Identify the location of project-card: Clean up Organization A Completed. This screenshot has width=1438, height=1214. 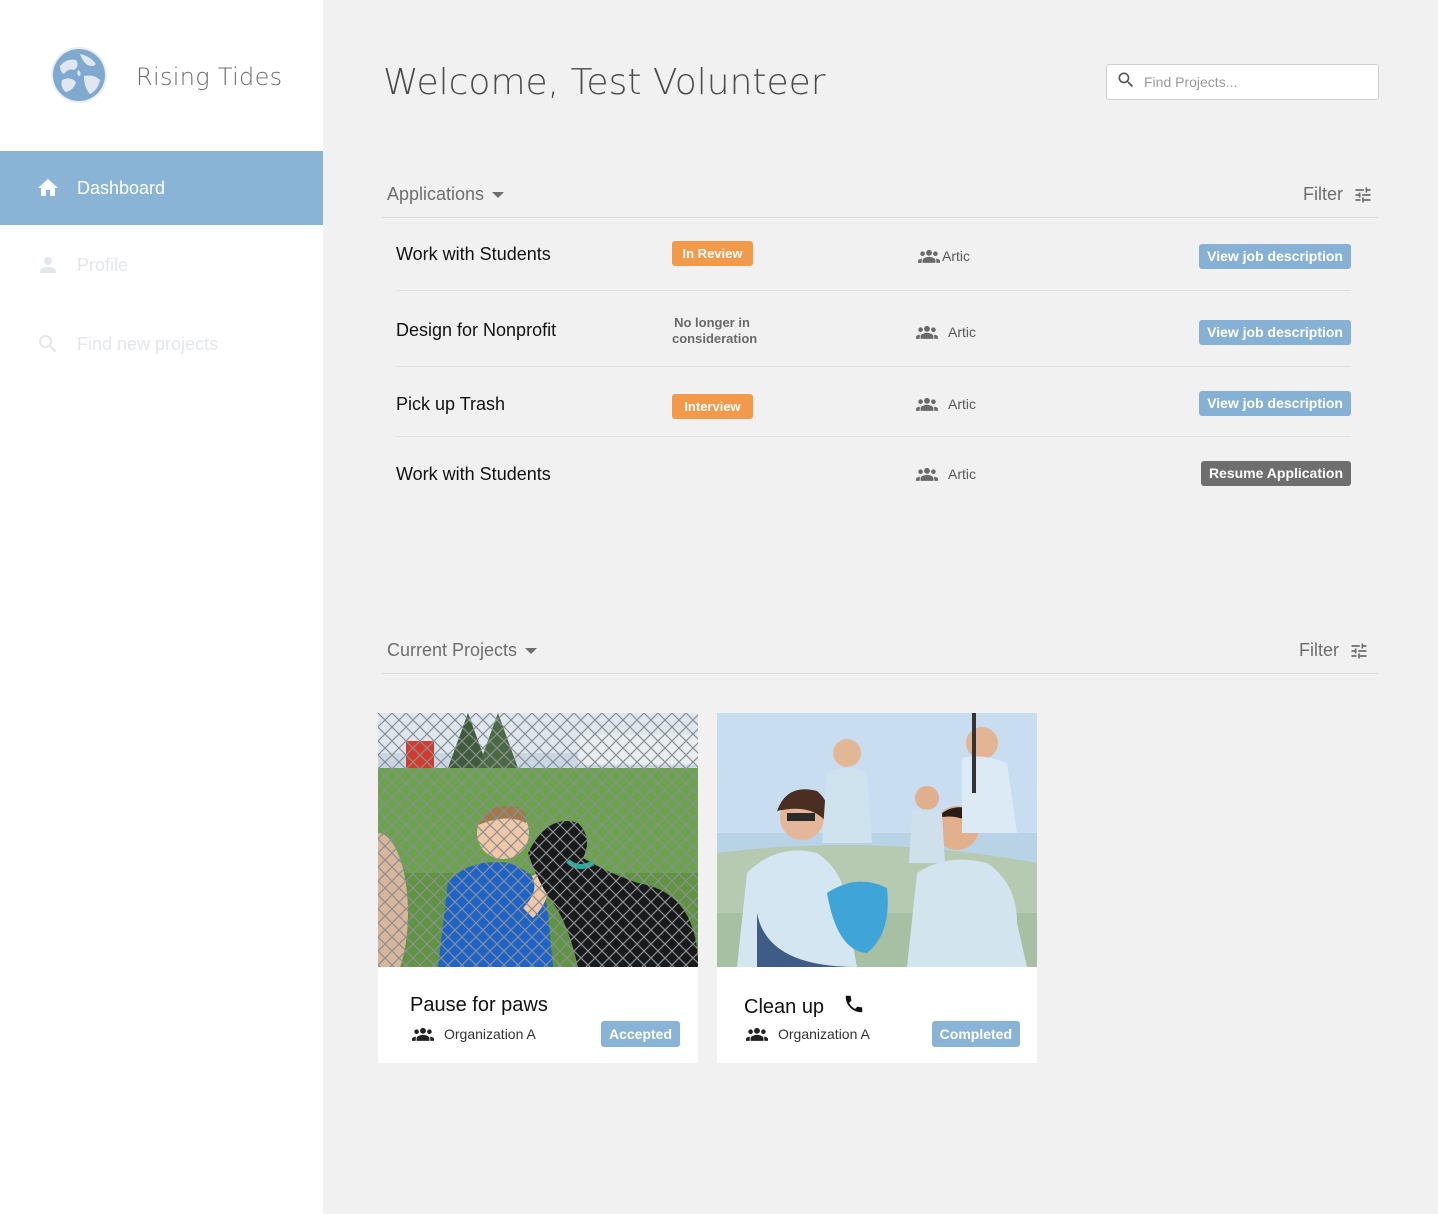
(877, 888).